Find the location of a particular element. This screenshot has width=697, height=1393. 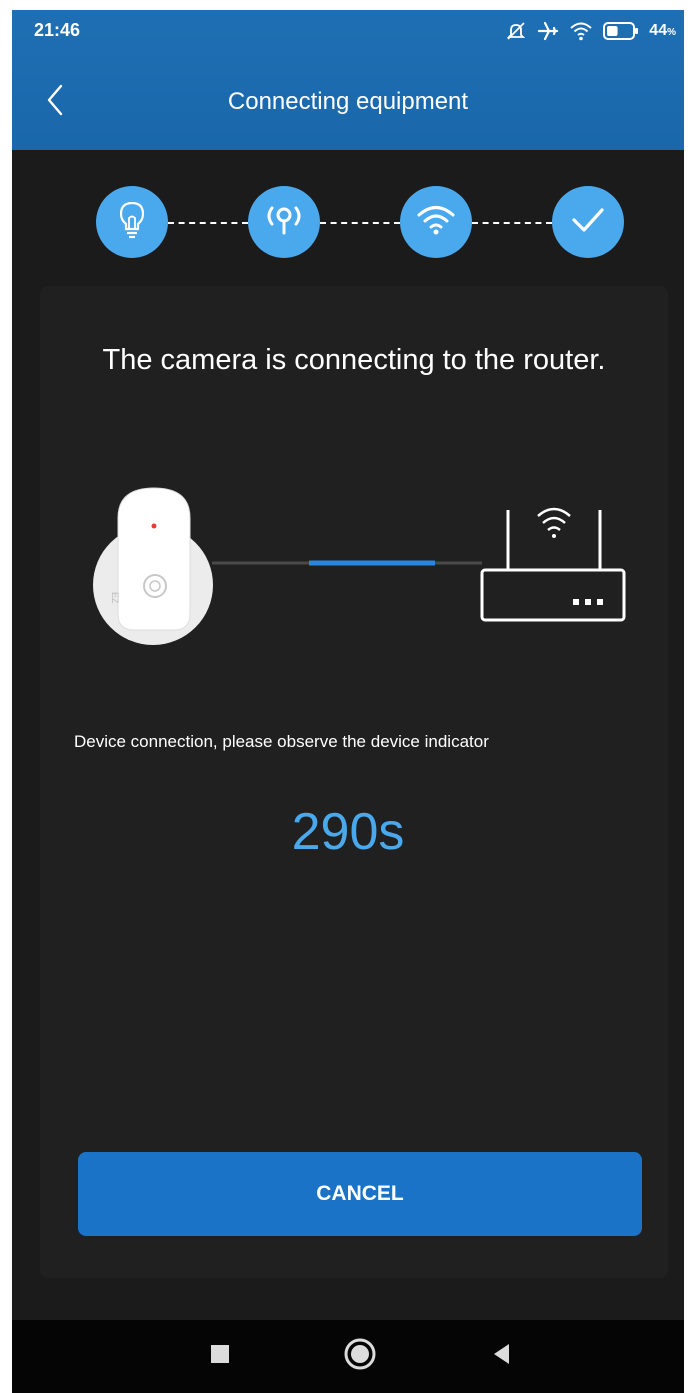

svg-text: EZ is located at coordinates (115, 598).